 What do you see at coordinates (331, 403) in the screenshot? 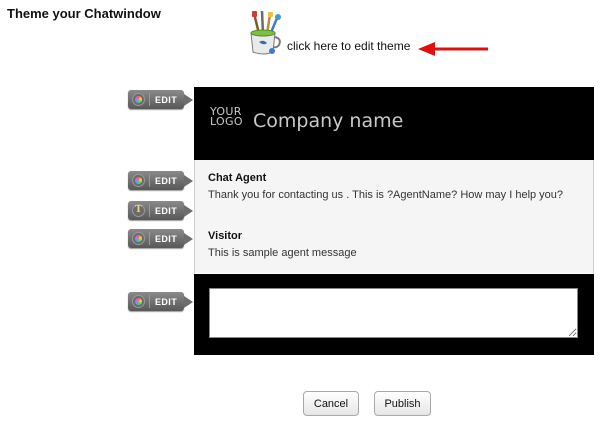
I see `cancel-button: Cancel` at bounding box center [331, 403].